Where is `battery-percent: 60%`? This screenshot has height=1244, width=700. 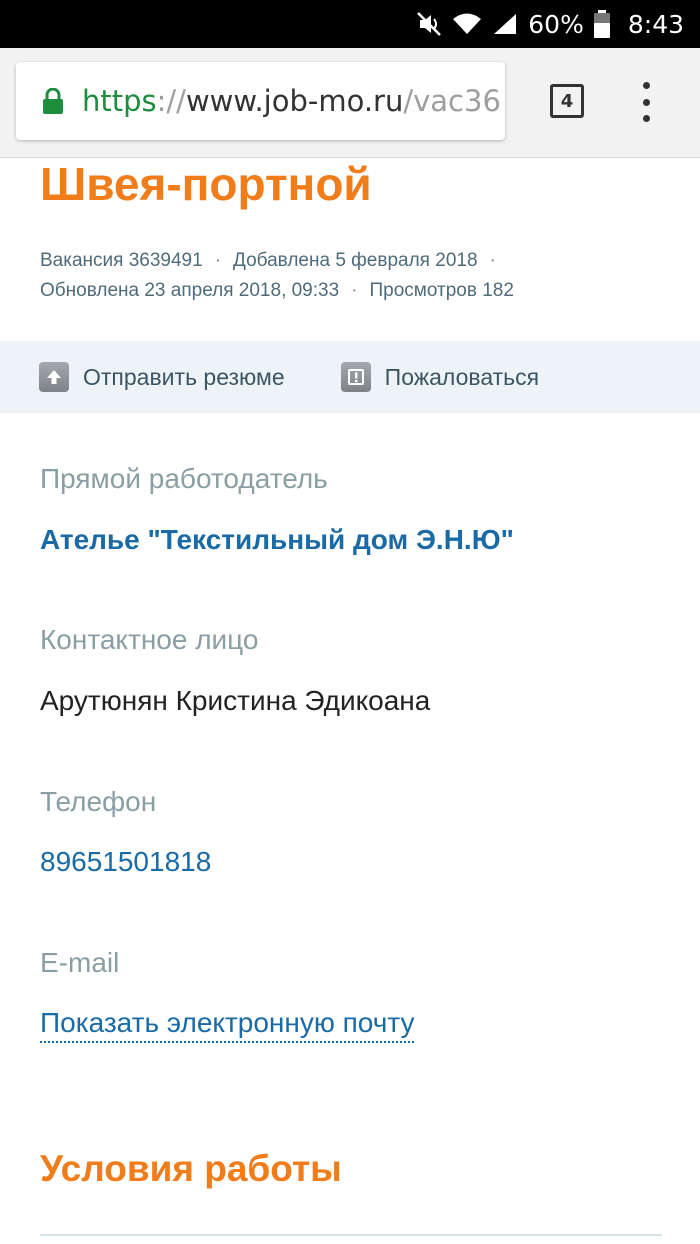
battery-percent: 60% is located at coordinates (556, 24).